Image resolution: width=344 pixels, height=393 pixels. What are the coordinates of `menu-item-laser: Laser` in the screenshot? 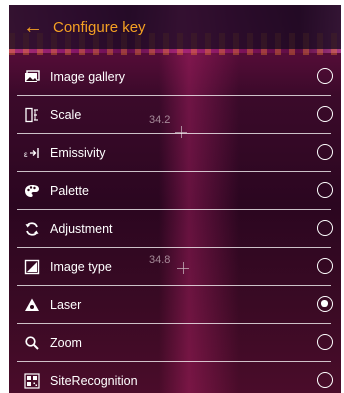 It's located at (175, 305).